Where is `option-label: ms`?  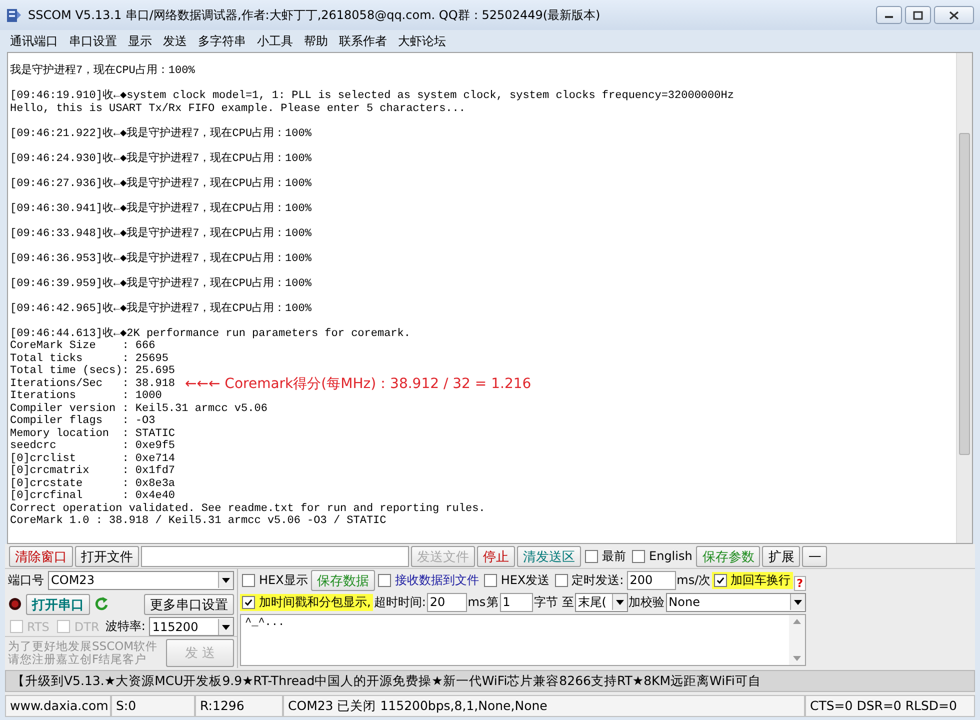
option-label: ms is located at coordinates (477, 602).